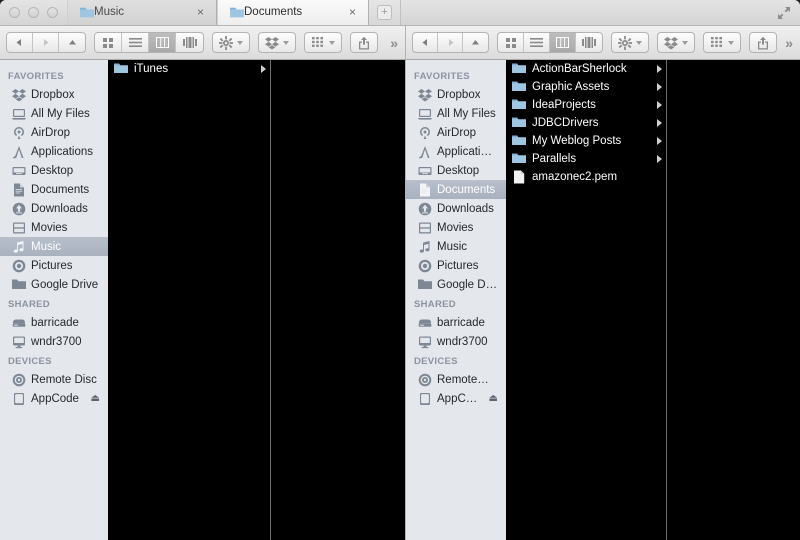 The width and height of the screenshot is (800, 540). I want to click on folder-row: IdeaProjects, so click(586, 105).